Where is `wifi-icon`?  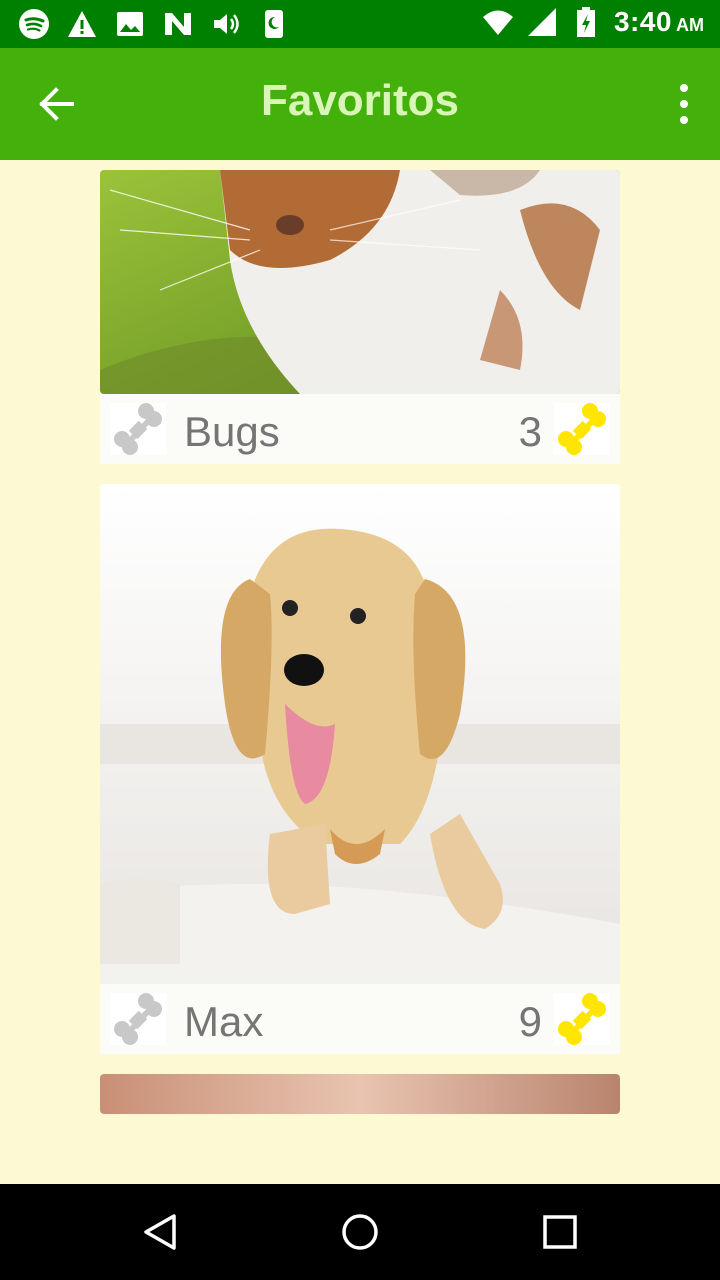 wifi-icon is located at coordinates (497, 22).